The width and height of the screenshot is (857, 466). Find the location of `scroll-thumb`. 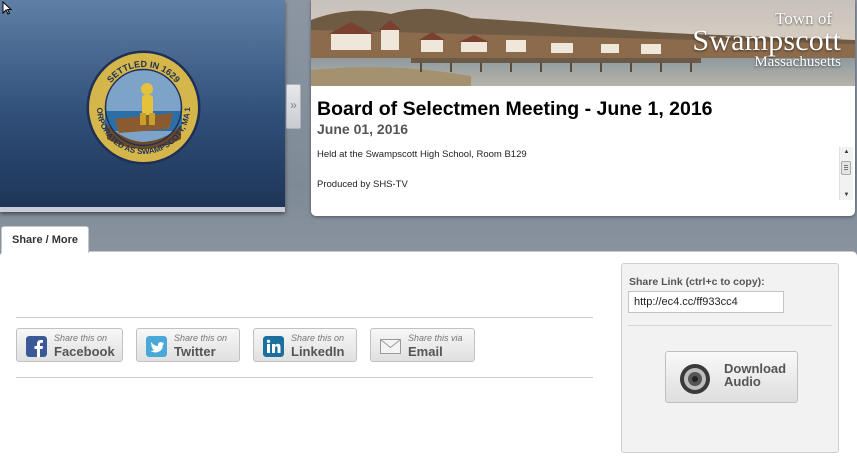

scroll-thumb is located at coordinates (846, 168).